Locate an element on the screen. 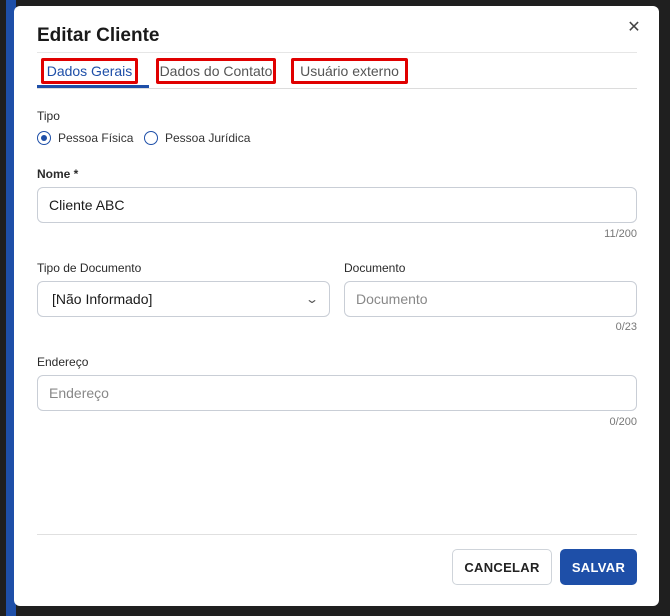 This screenshot has width=670, height=616. tab-dados-do-contato: Dados do Contato is located at coordinates (216, 71).